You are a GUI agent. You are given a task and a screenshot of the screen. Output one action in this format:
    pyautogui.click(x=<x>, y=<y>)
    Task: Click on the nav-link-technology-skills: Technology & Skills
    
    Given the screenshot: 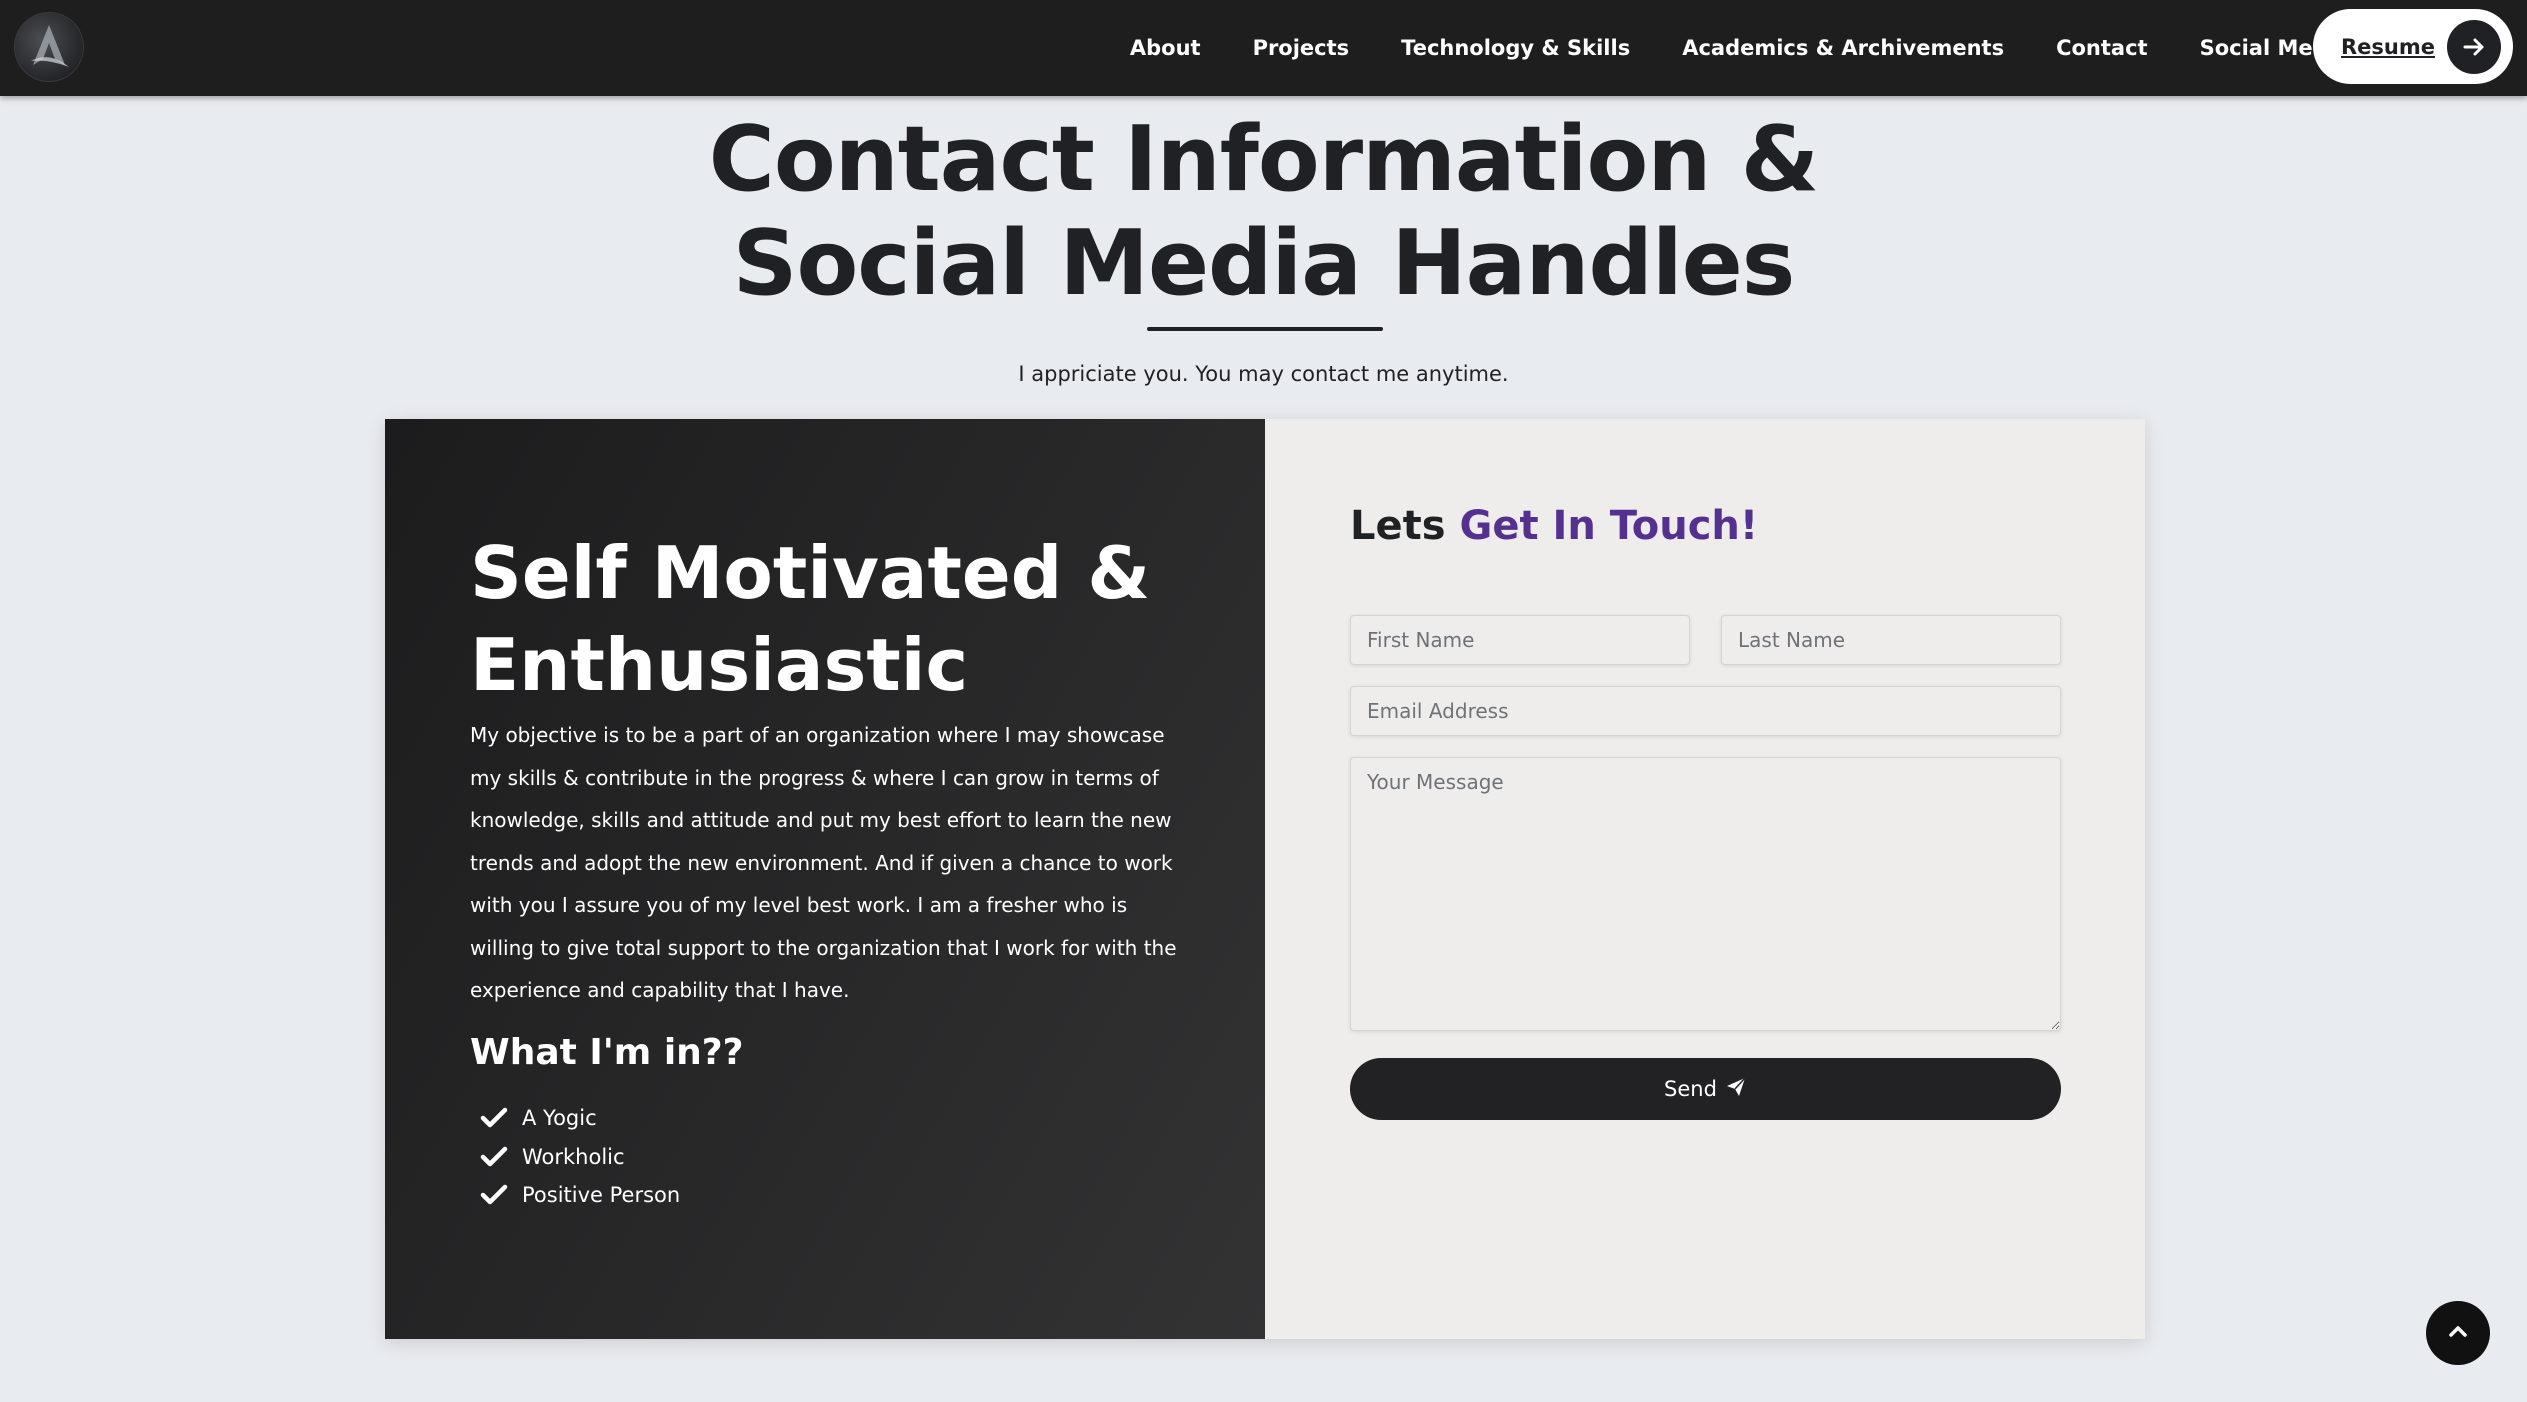 What is the action you would take?
    pyautogui.click(x=1515, y=48)
    